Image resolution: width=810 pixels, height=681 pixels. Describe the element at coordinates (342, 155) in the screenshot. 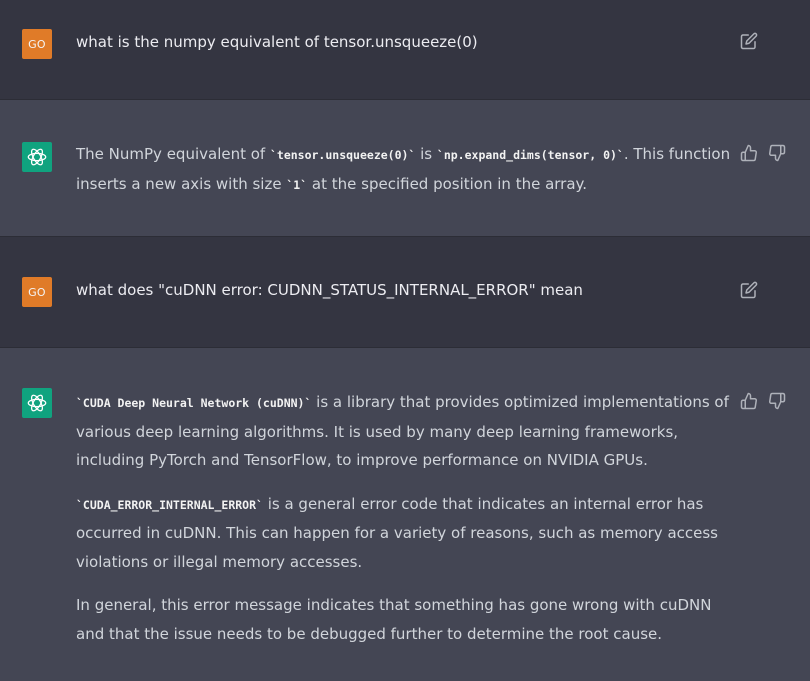

I see `inline-code: `tensor.unsqueeze(0)`` at that location.